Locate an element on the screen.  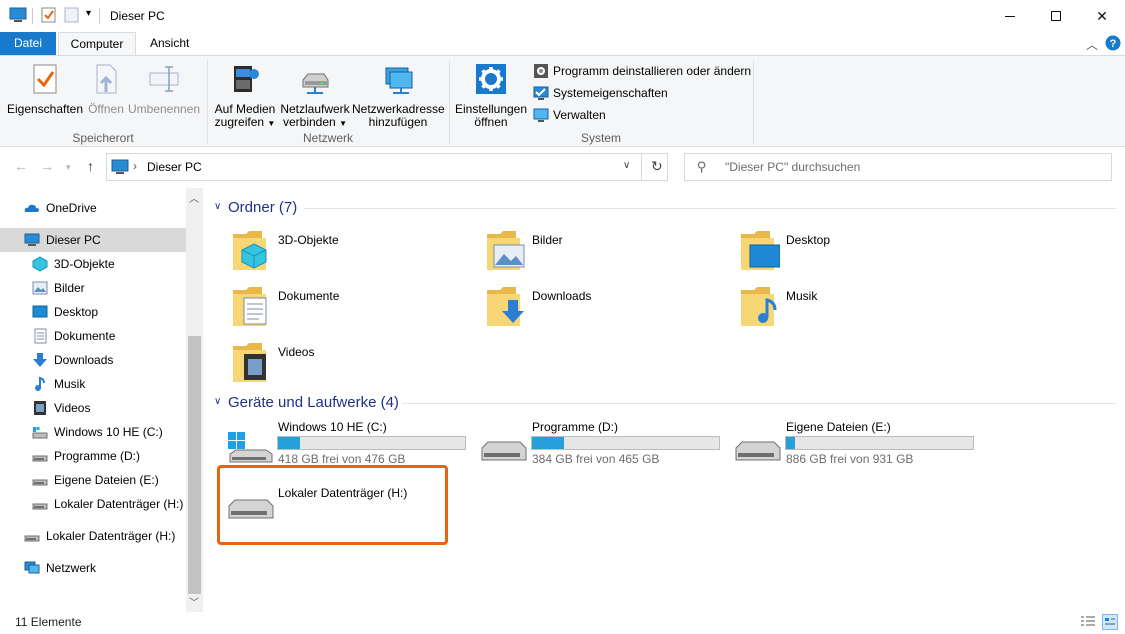
details-view-icon is located at coordinates (1088, 622).